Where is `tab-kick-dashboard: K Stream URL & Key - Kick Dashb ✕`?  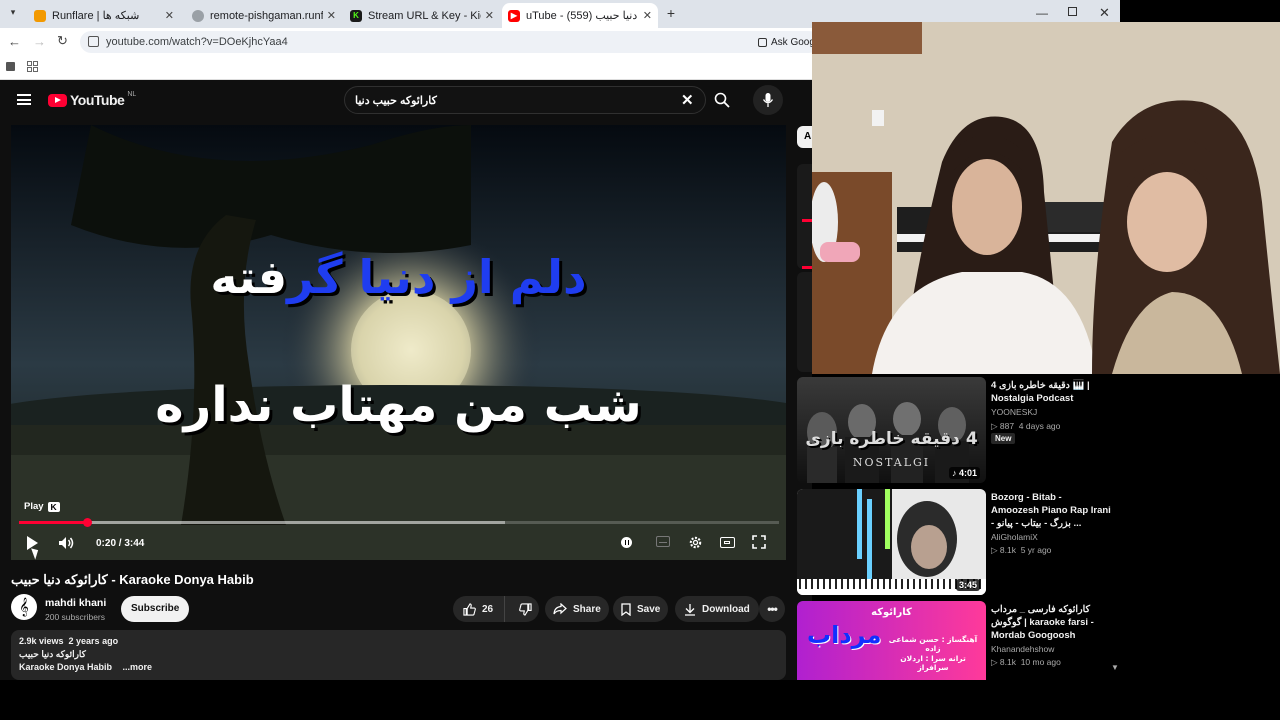
tab-kick-dashboard: K Stream URL & Key - Kick Dashb ✕ is located at coordinates (422, 15).